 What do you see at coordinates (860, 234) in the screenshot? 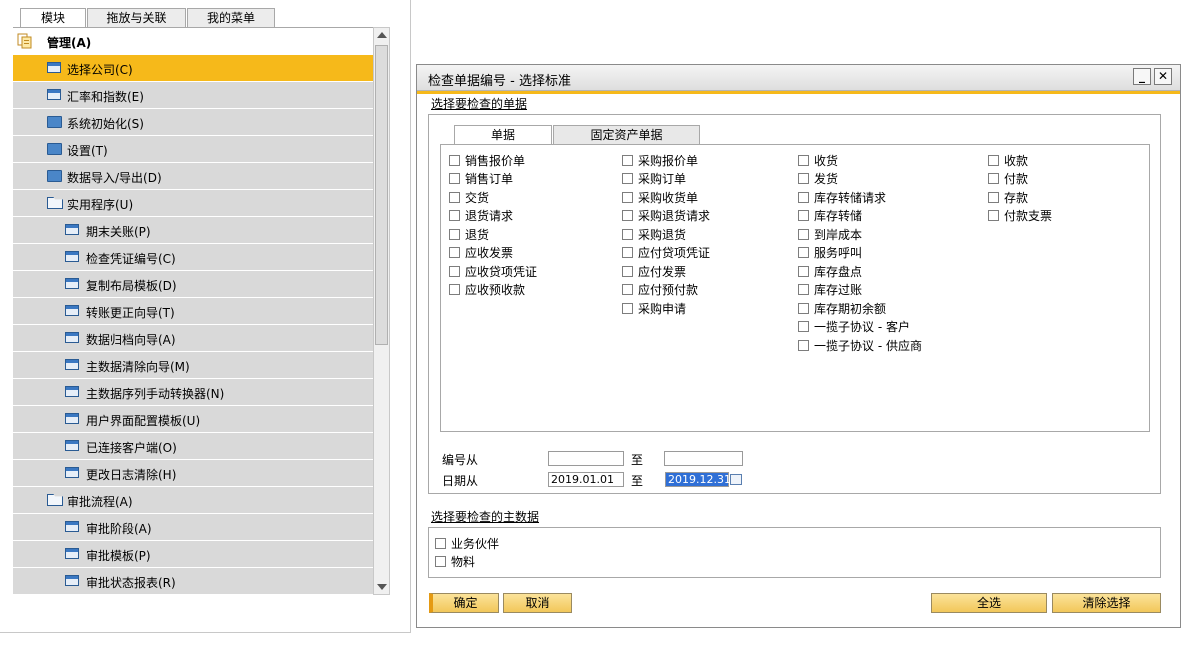
I see `doc-type-checkbox: 到岸成本` at bounding box center [860, 234].